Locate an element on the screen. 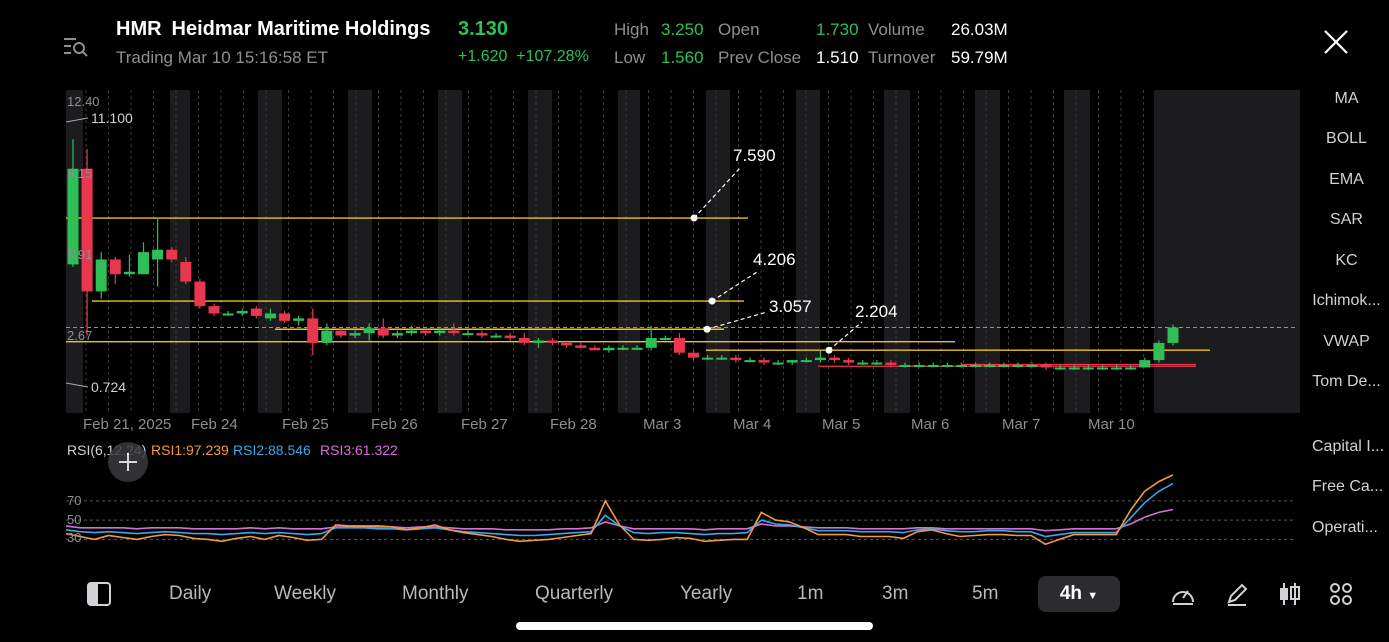 The width and height of the screenshot is (1389, 642). rsi-level-label: 50 is located at coordinates (74, 519).